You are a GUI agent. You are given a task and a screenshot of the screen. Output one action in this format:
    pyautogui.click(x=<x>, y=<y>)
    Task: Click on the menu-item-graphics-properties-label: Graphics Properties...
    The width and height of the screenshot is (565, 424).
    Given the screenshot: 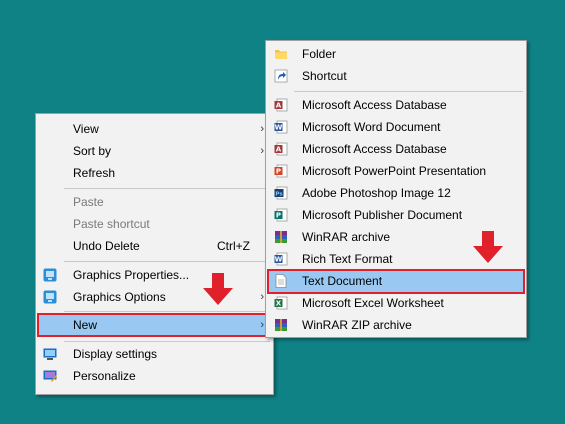 What is the action you would take?
    pyautogui.click(x=131, y=275)
    